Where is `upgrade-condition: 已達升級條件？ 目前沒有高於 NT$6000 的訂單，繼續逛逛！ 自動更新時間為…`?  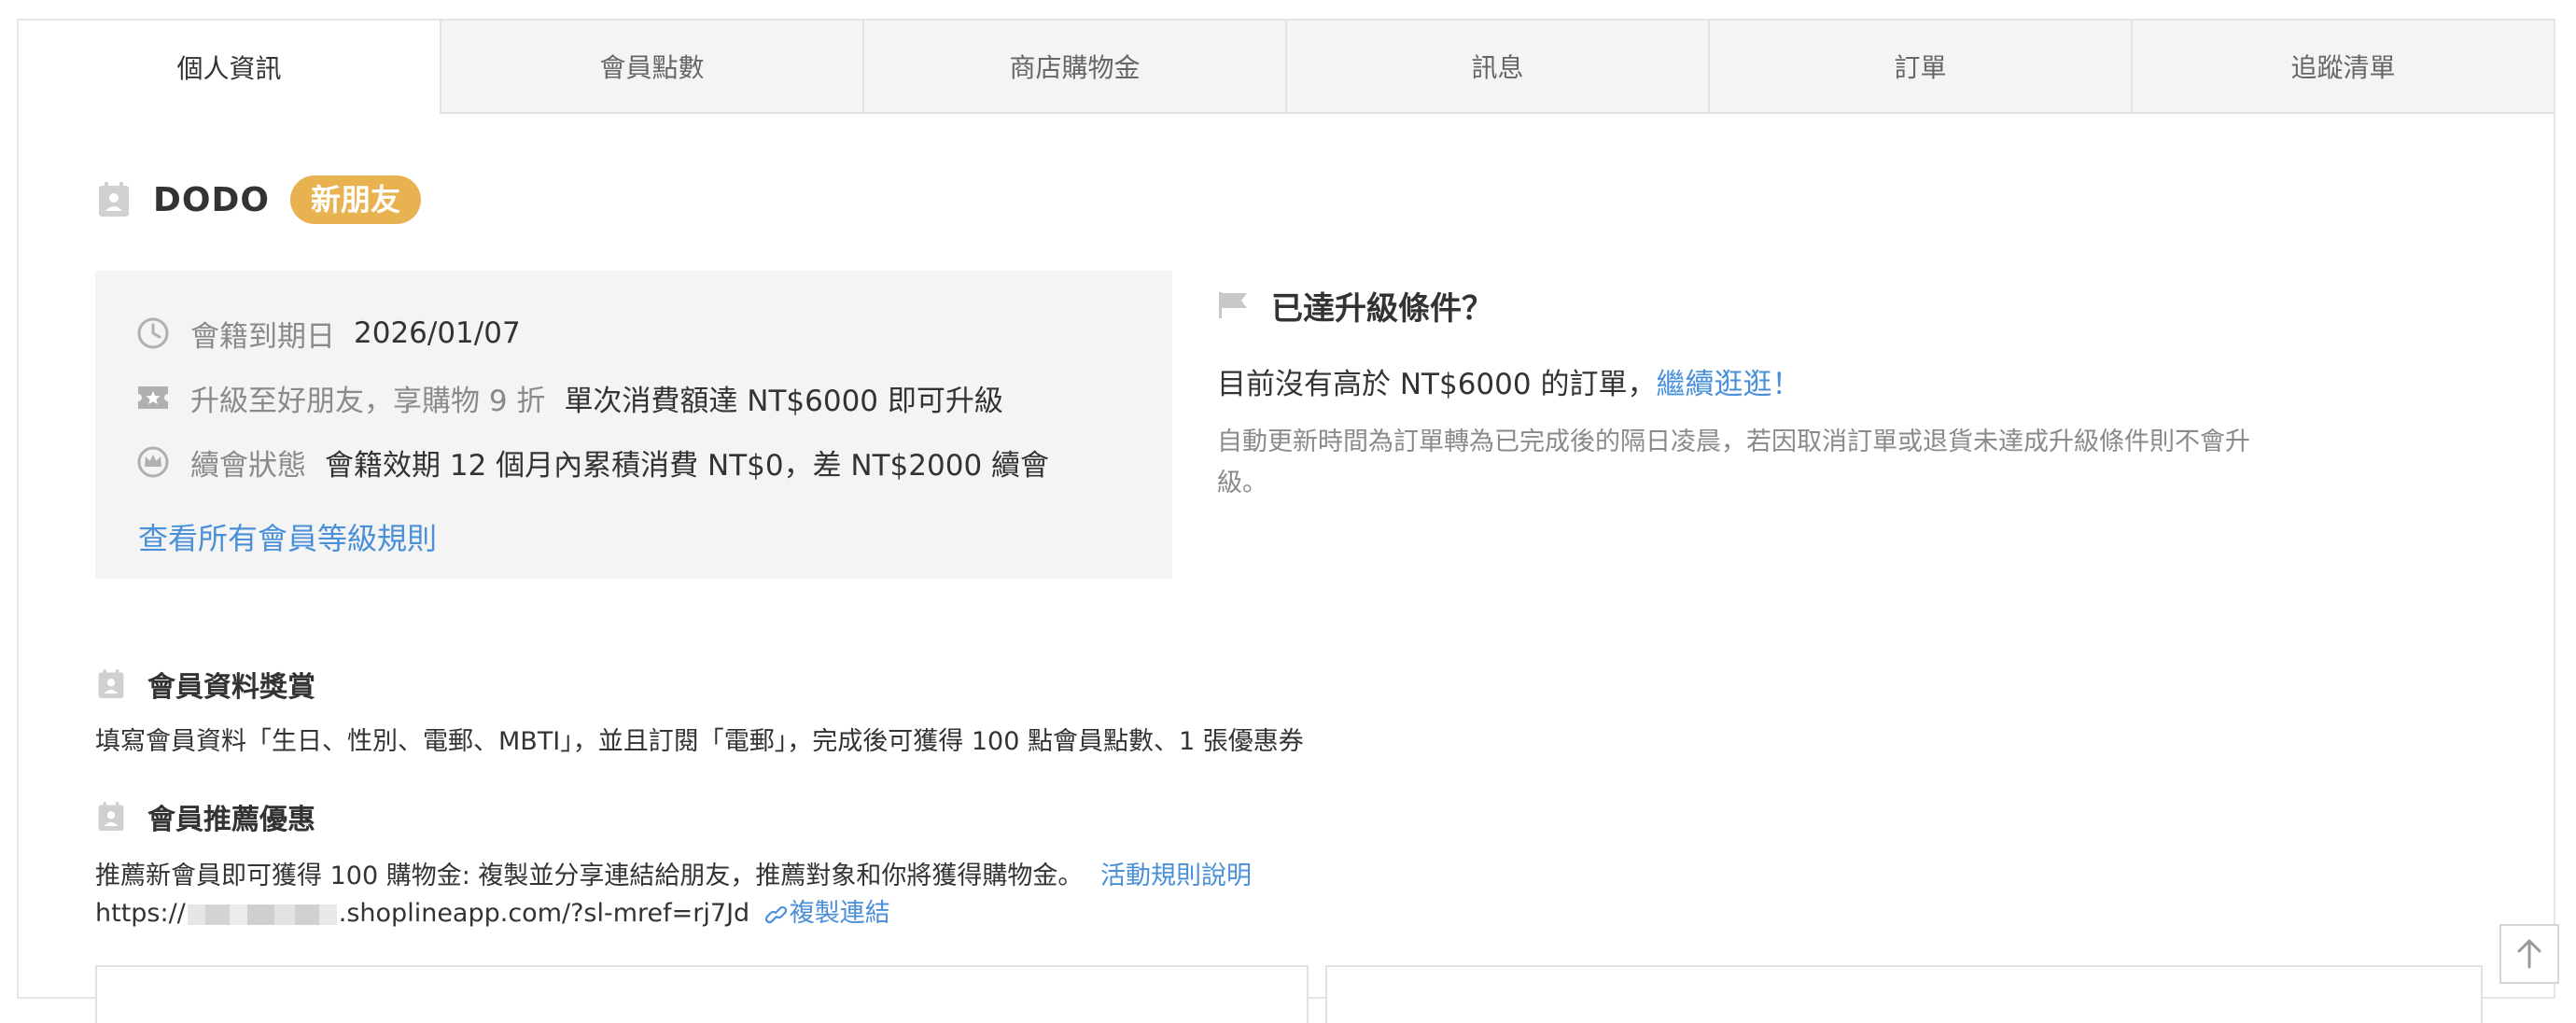 upgrade-condition: 已達升級條件？ 目前沒有高於 NT$6000 的訂單，繼續逛逛！ 自動更新時間為… is located at coordinates (1767, 390).